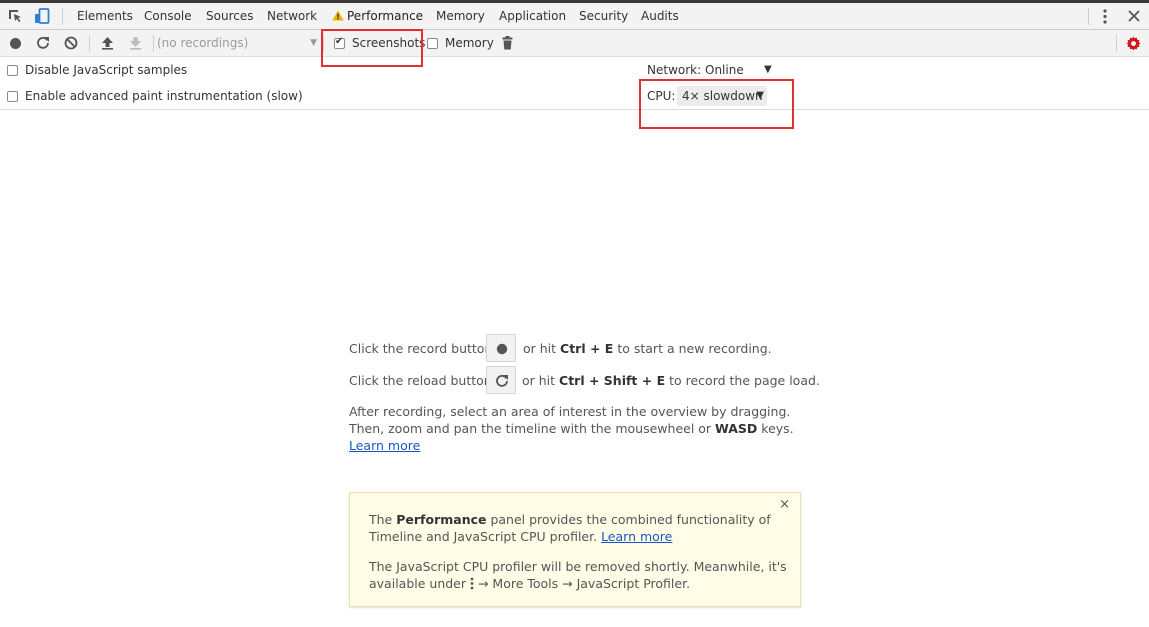 The image size is (1149, 627). Describe the element at coordinates (612, 380) in the screenshot. I see `reload-shortcut-keys: Ctrl + Shift + E` at that location.